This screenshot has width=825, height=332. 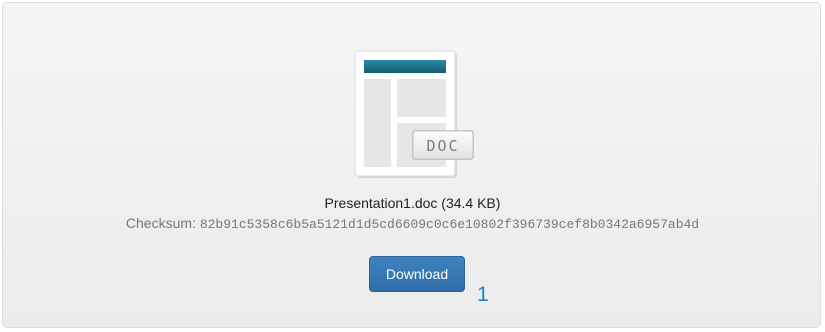 What do you see at coordinates (160, 223) in the screenshot?
I see `checksum-label: Checksum:` at bounding box center [160, 223].